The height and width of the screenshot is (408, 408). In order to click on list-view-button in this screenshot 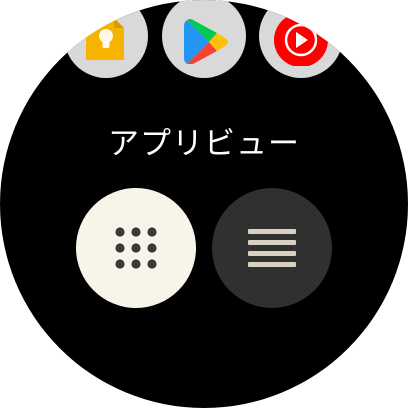, I will do `click(272, 248)`.